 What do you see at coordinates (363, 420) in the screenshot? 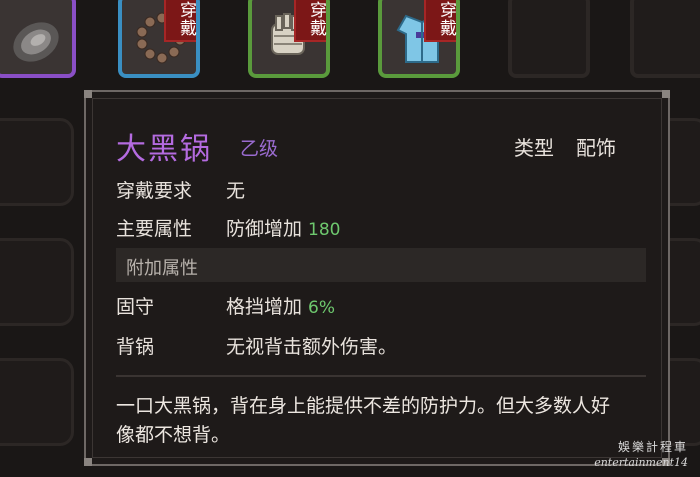
I see `item-description: 一口大黑锅，背在身上能提供不差的防护力。但大多数人好像都不想背。` at bounding box center [363, 420].